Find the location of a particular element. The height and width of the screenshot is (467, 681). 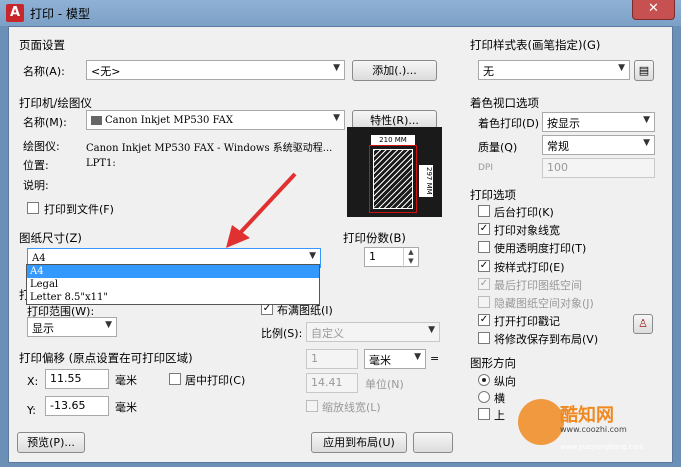

watermark-site: www.yueyangbang.com is located at coordinates (602, 447).